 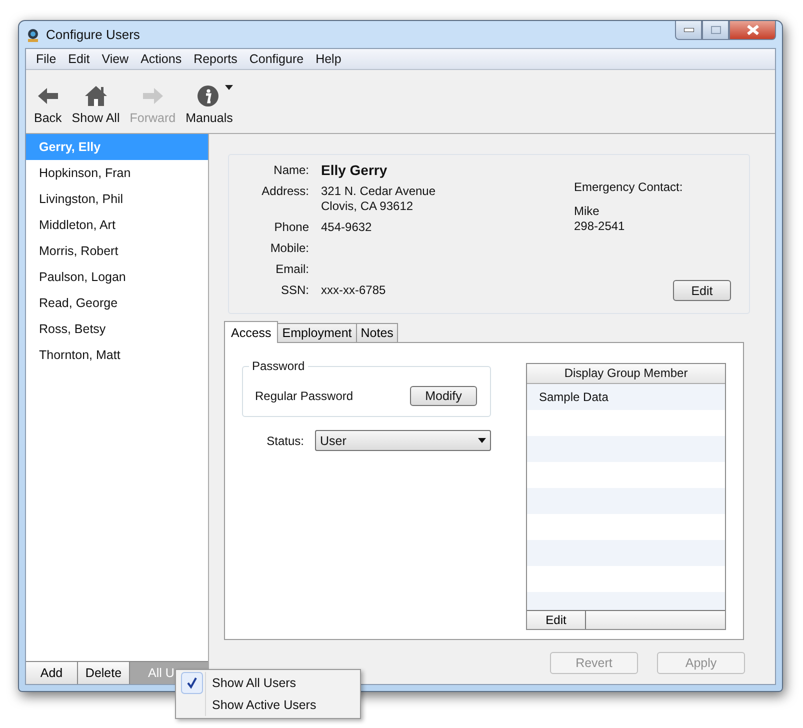 What do you see at coordinates (626, 397) in the screenshot?
I see `table-cell: Sample Data` at bounding box center [626, 397].